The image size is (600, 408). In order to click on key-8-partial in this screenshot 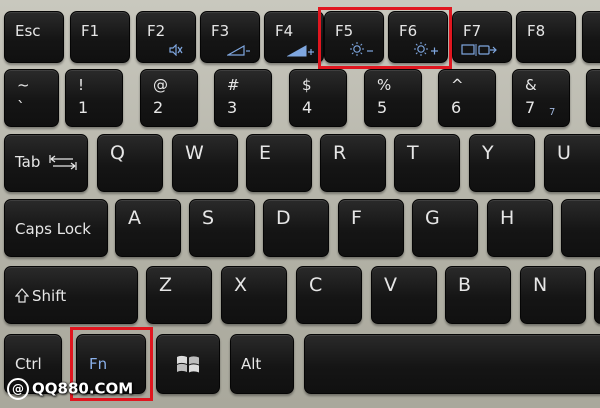, I will do `click(593, 98)`.